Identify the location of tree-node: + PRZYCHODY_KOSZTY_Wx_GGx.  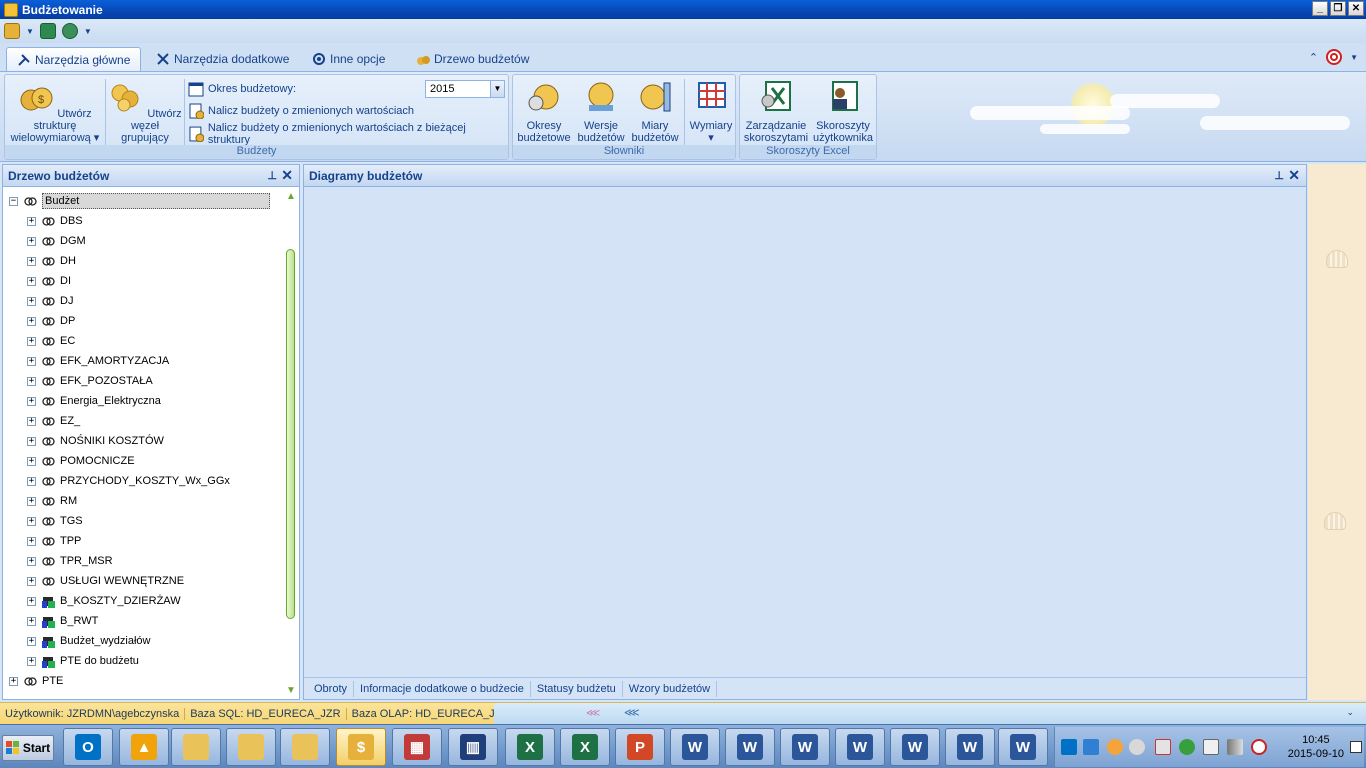
(128, 481).